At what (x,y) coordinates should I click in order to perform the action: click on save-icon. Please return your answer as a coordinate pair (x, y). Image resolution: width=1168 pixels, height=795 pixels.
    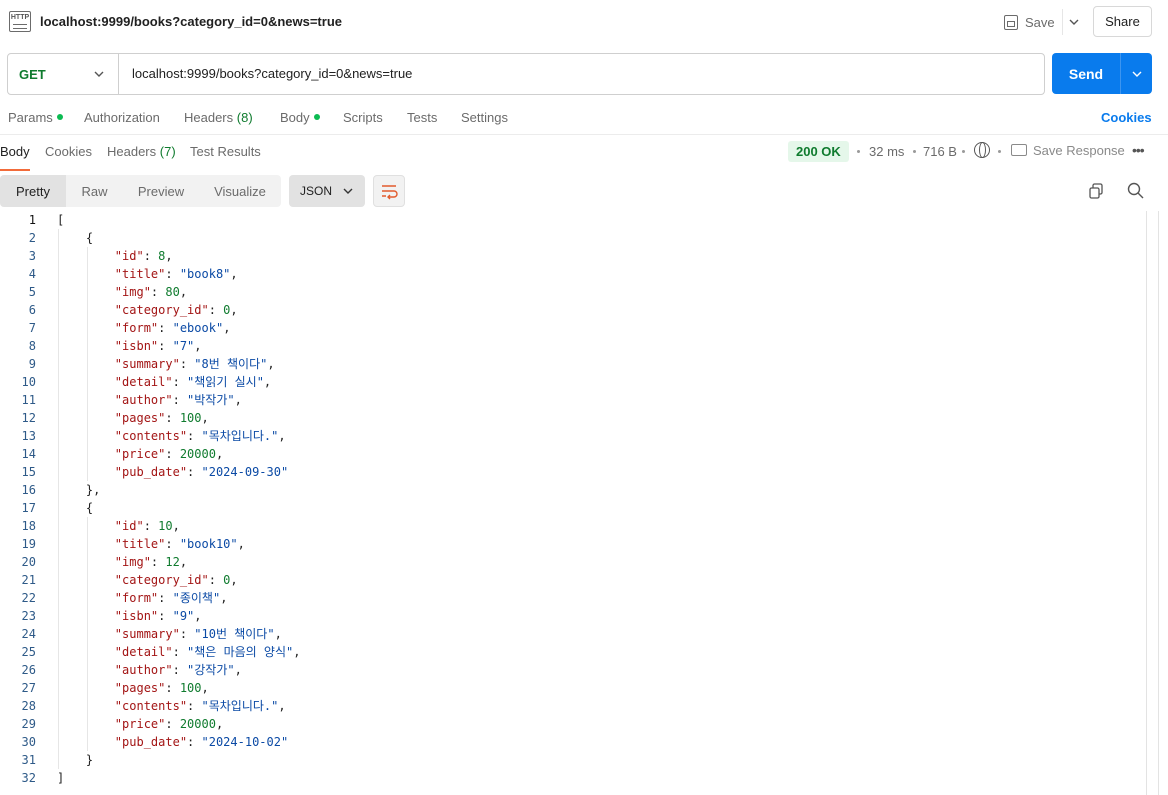
    Looking at the image, I should click on (1011, 22).